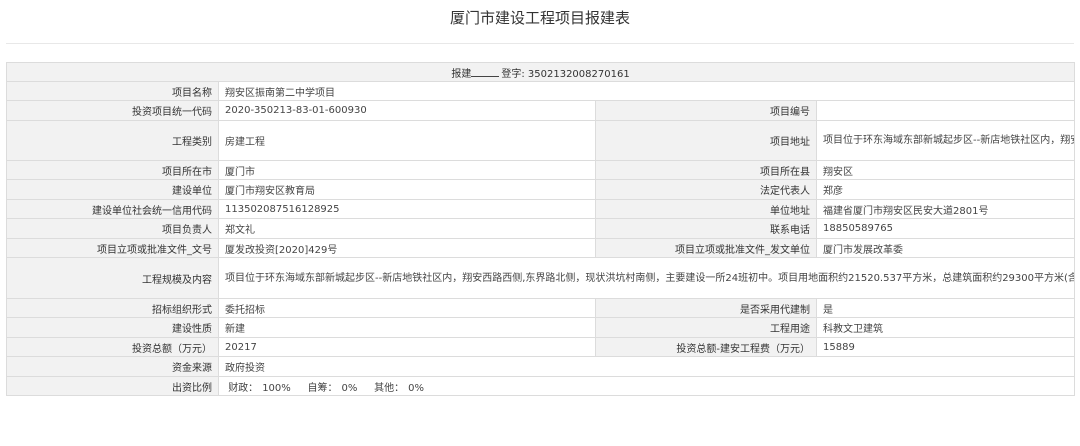  What do you see at coordinates (540, 43) in the screenshot?
I see `title-divider` at bounding box center [540, 43].